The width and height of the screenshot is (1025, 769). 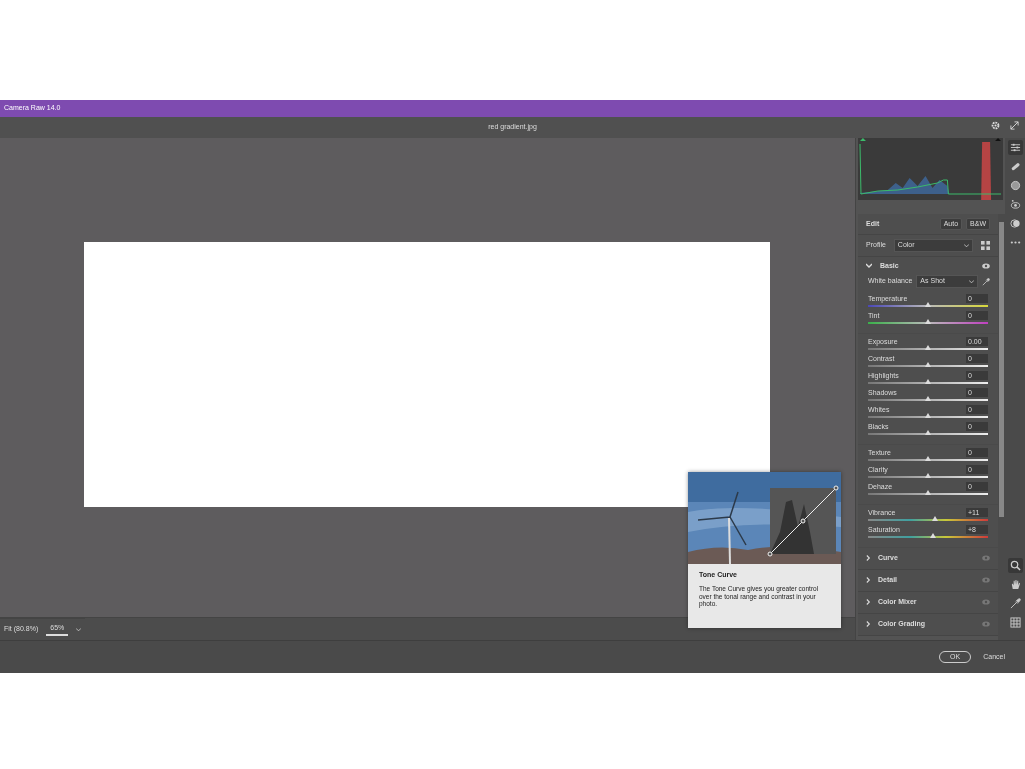 I want to click on chevron-down-icon, so click(x=869, y=266).